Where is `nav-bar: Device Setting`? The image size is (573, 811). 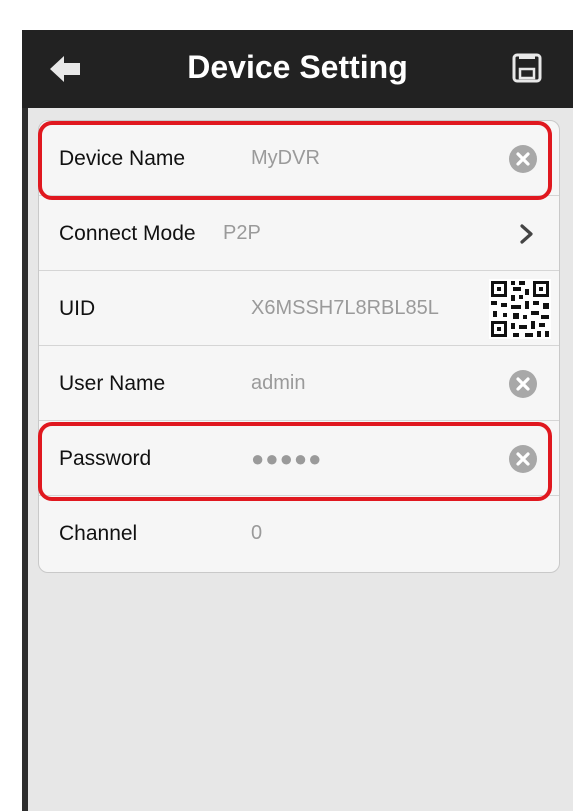 nav-bar: Device Setting is located at coordinates (297, 69).